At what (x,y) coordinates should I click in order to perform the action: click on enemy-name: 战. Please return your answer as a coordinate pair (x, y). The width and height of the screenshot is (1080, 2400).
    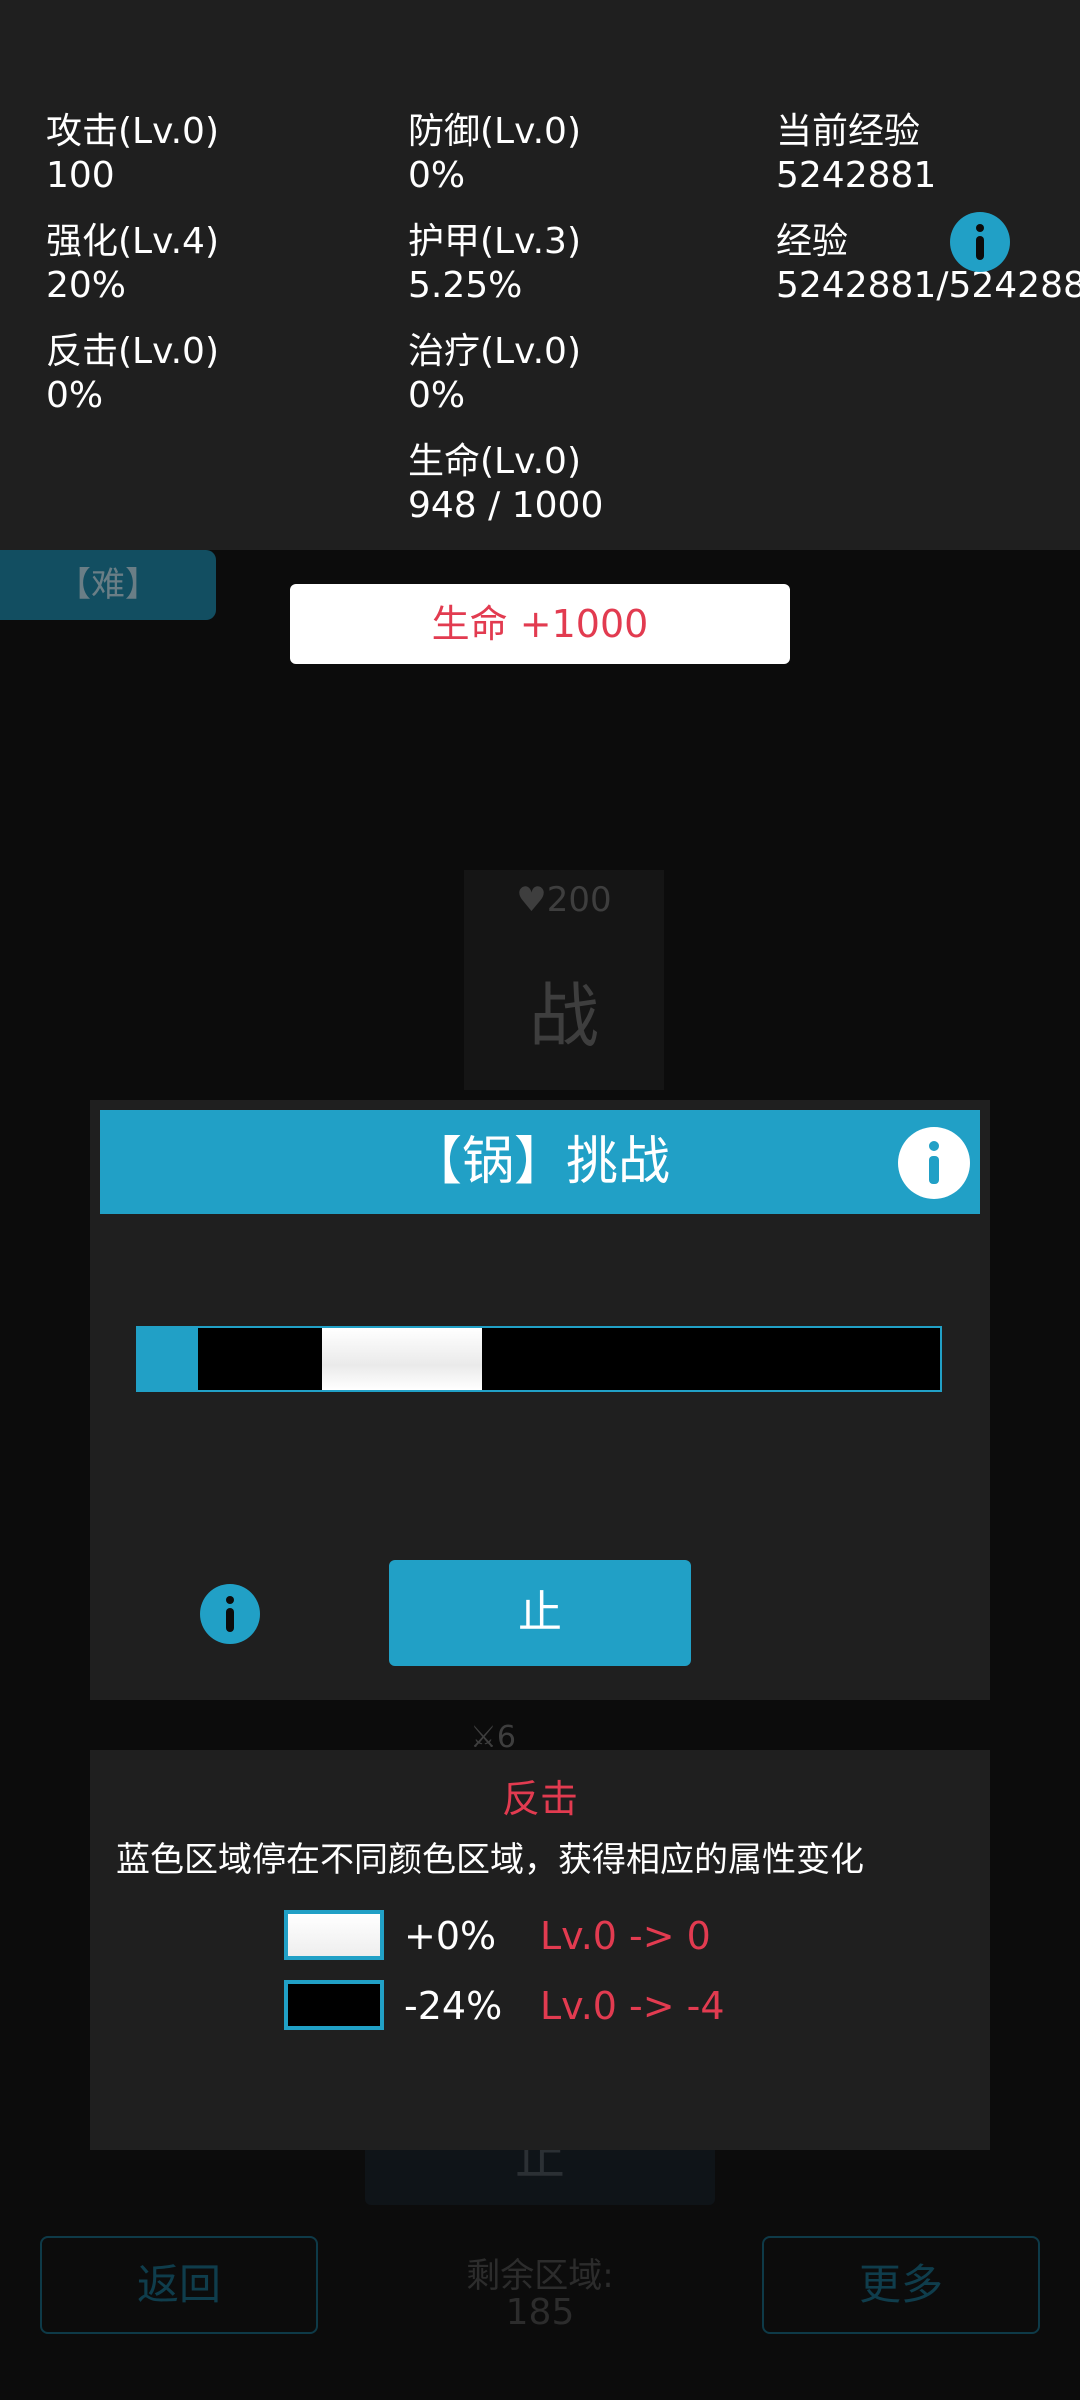
    Looking at the image, I should click on (564, 1016).